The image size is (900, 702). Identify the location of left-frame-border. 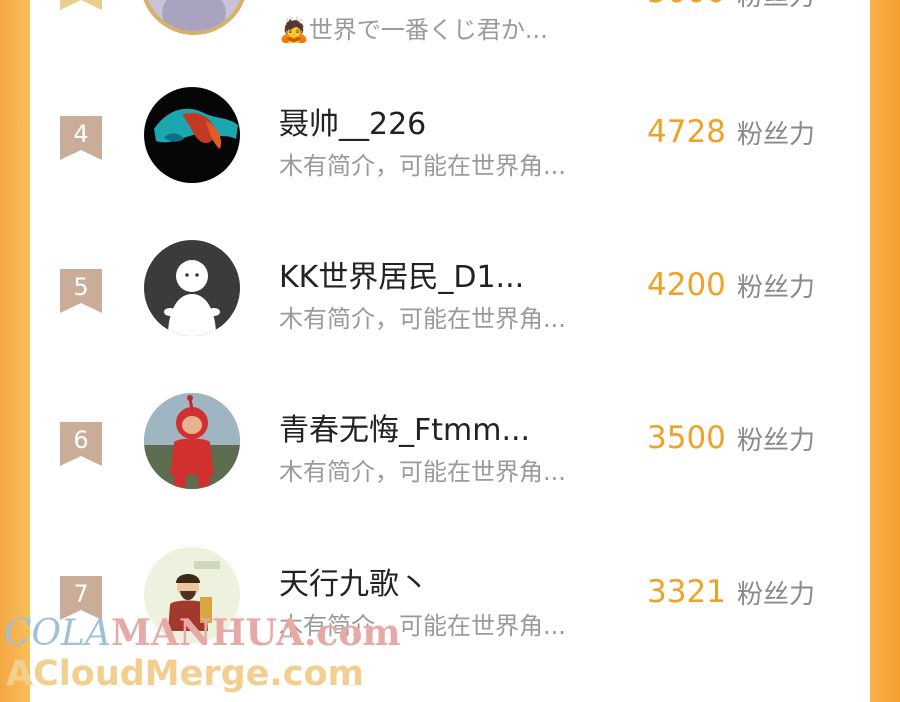
(15, 351).